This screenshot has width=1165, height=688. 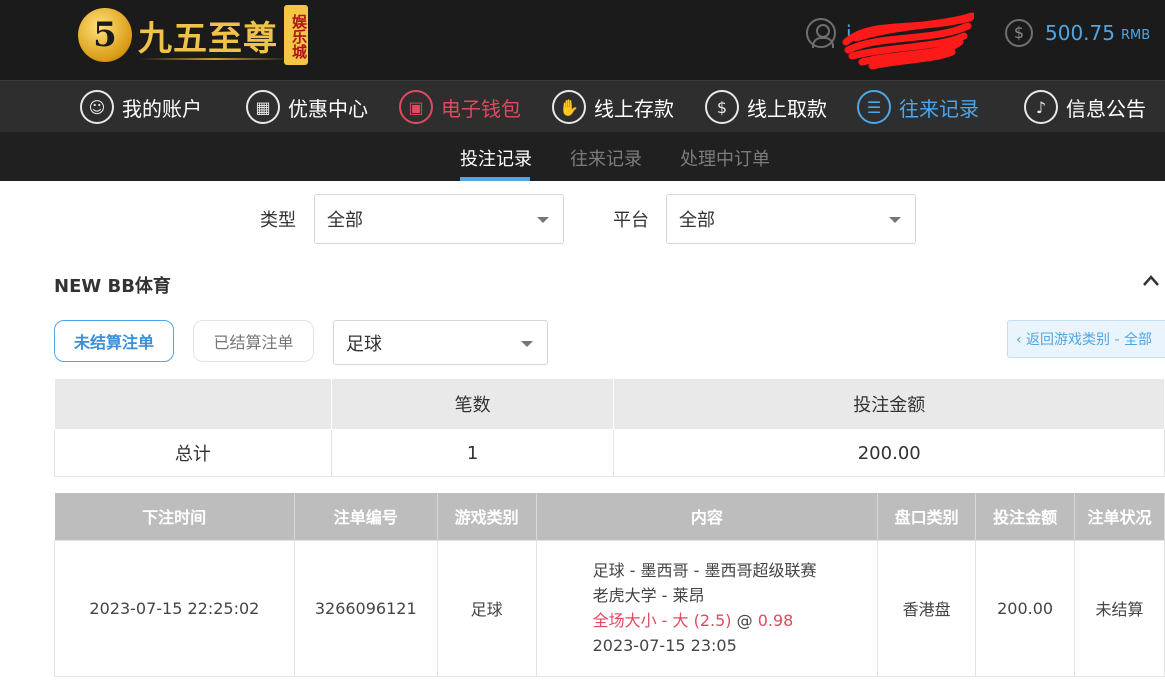 What do you see at coordinates (366, 516) in the screenshot?
I see `header-bet-id: 注单编号` at bounding box center [366, 516].